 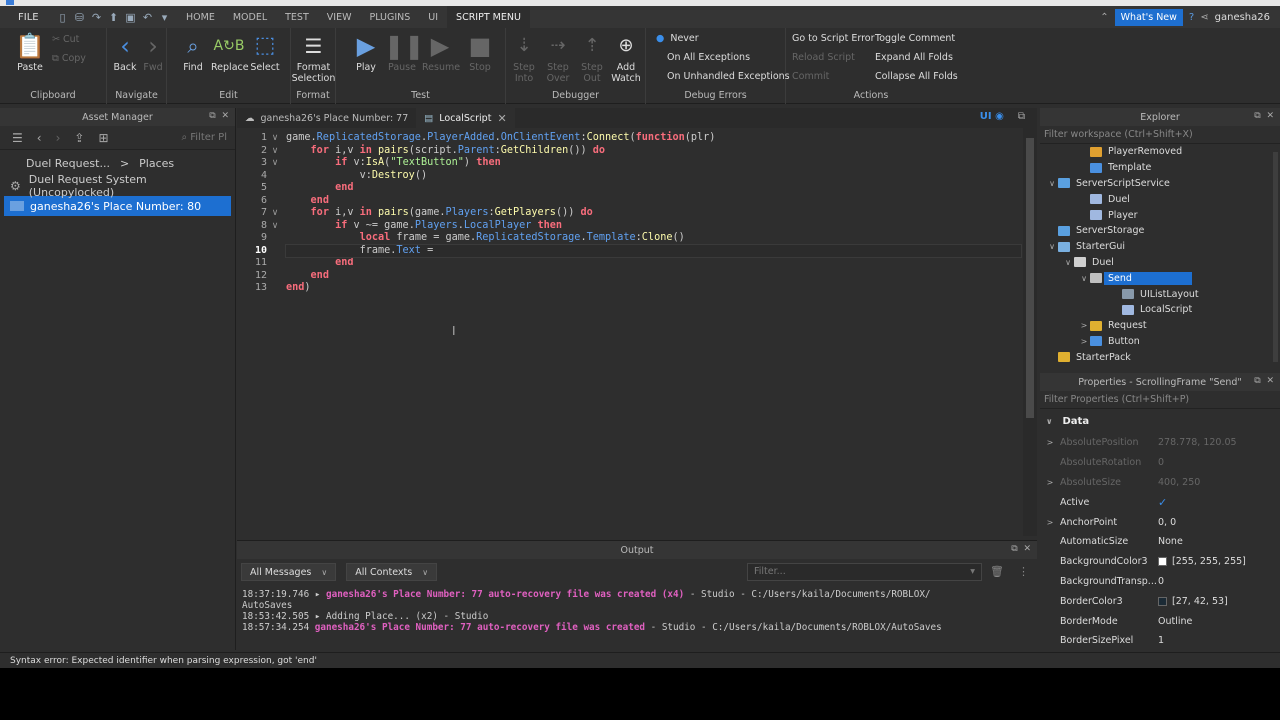 What do you see at coordinates (69, 58) in the screenshot?
I see `copy-button: ⧉ Copy` at bounding box center [69, 58].